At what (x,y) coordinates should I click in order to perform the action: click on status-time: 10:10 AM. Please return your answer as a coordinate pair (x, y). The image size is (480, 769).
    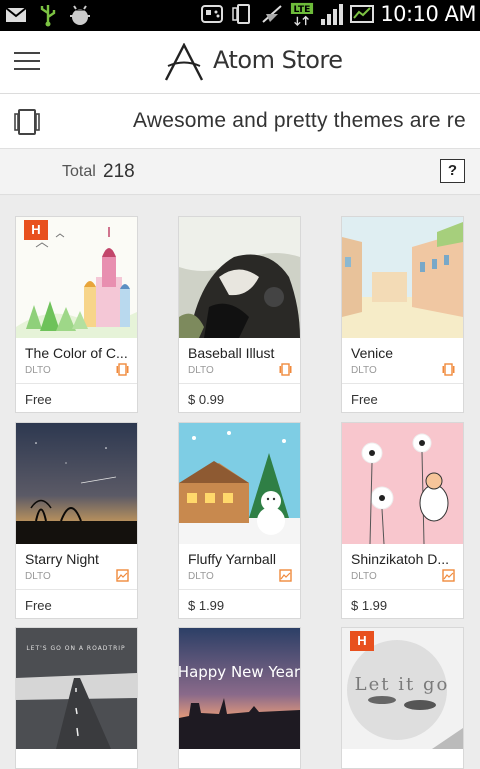
    Looking at the image, I should click on (428, 14).